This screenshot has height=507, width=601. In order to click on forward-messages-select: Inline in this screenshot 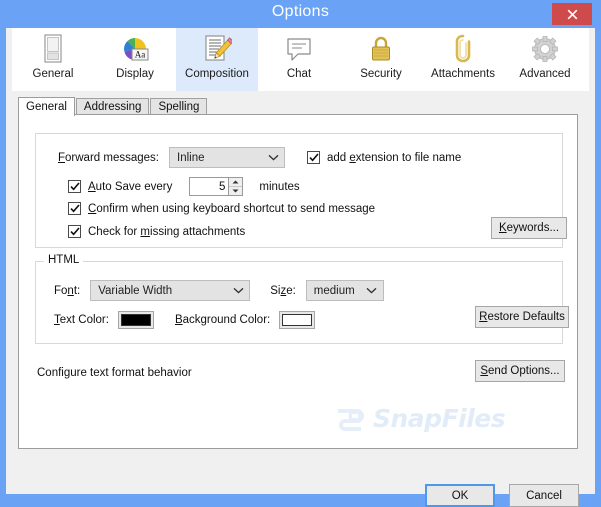, I will do `click(227, 157)`.